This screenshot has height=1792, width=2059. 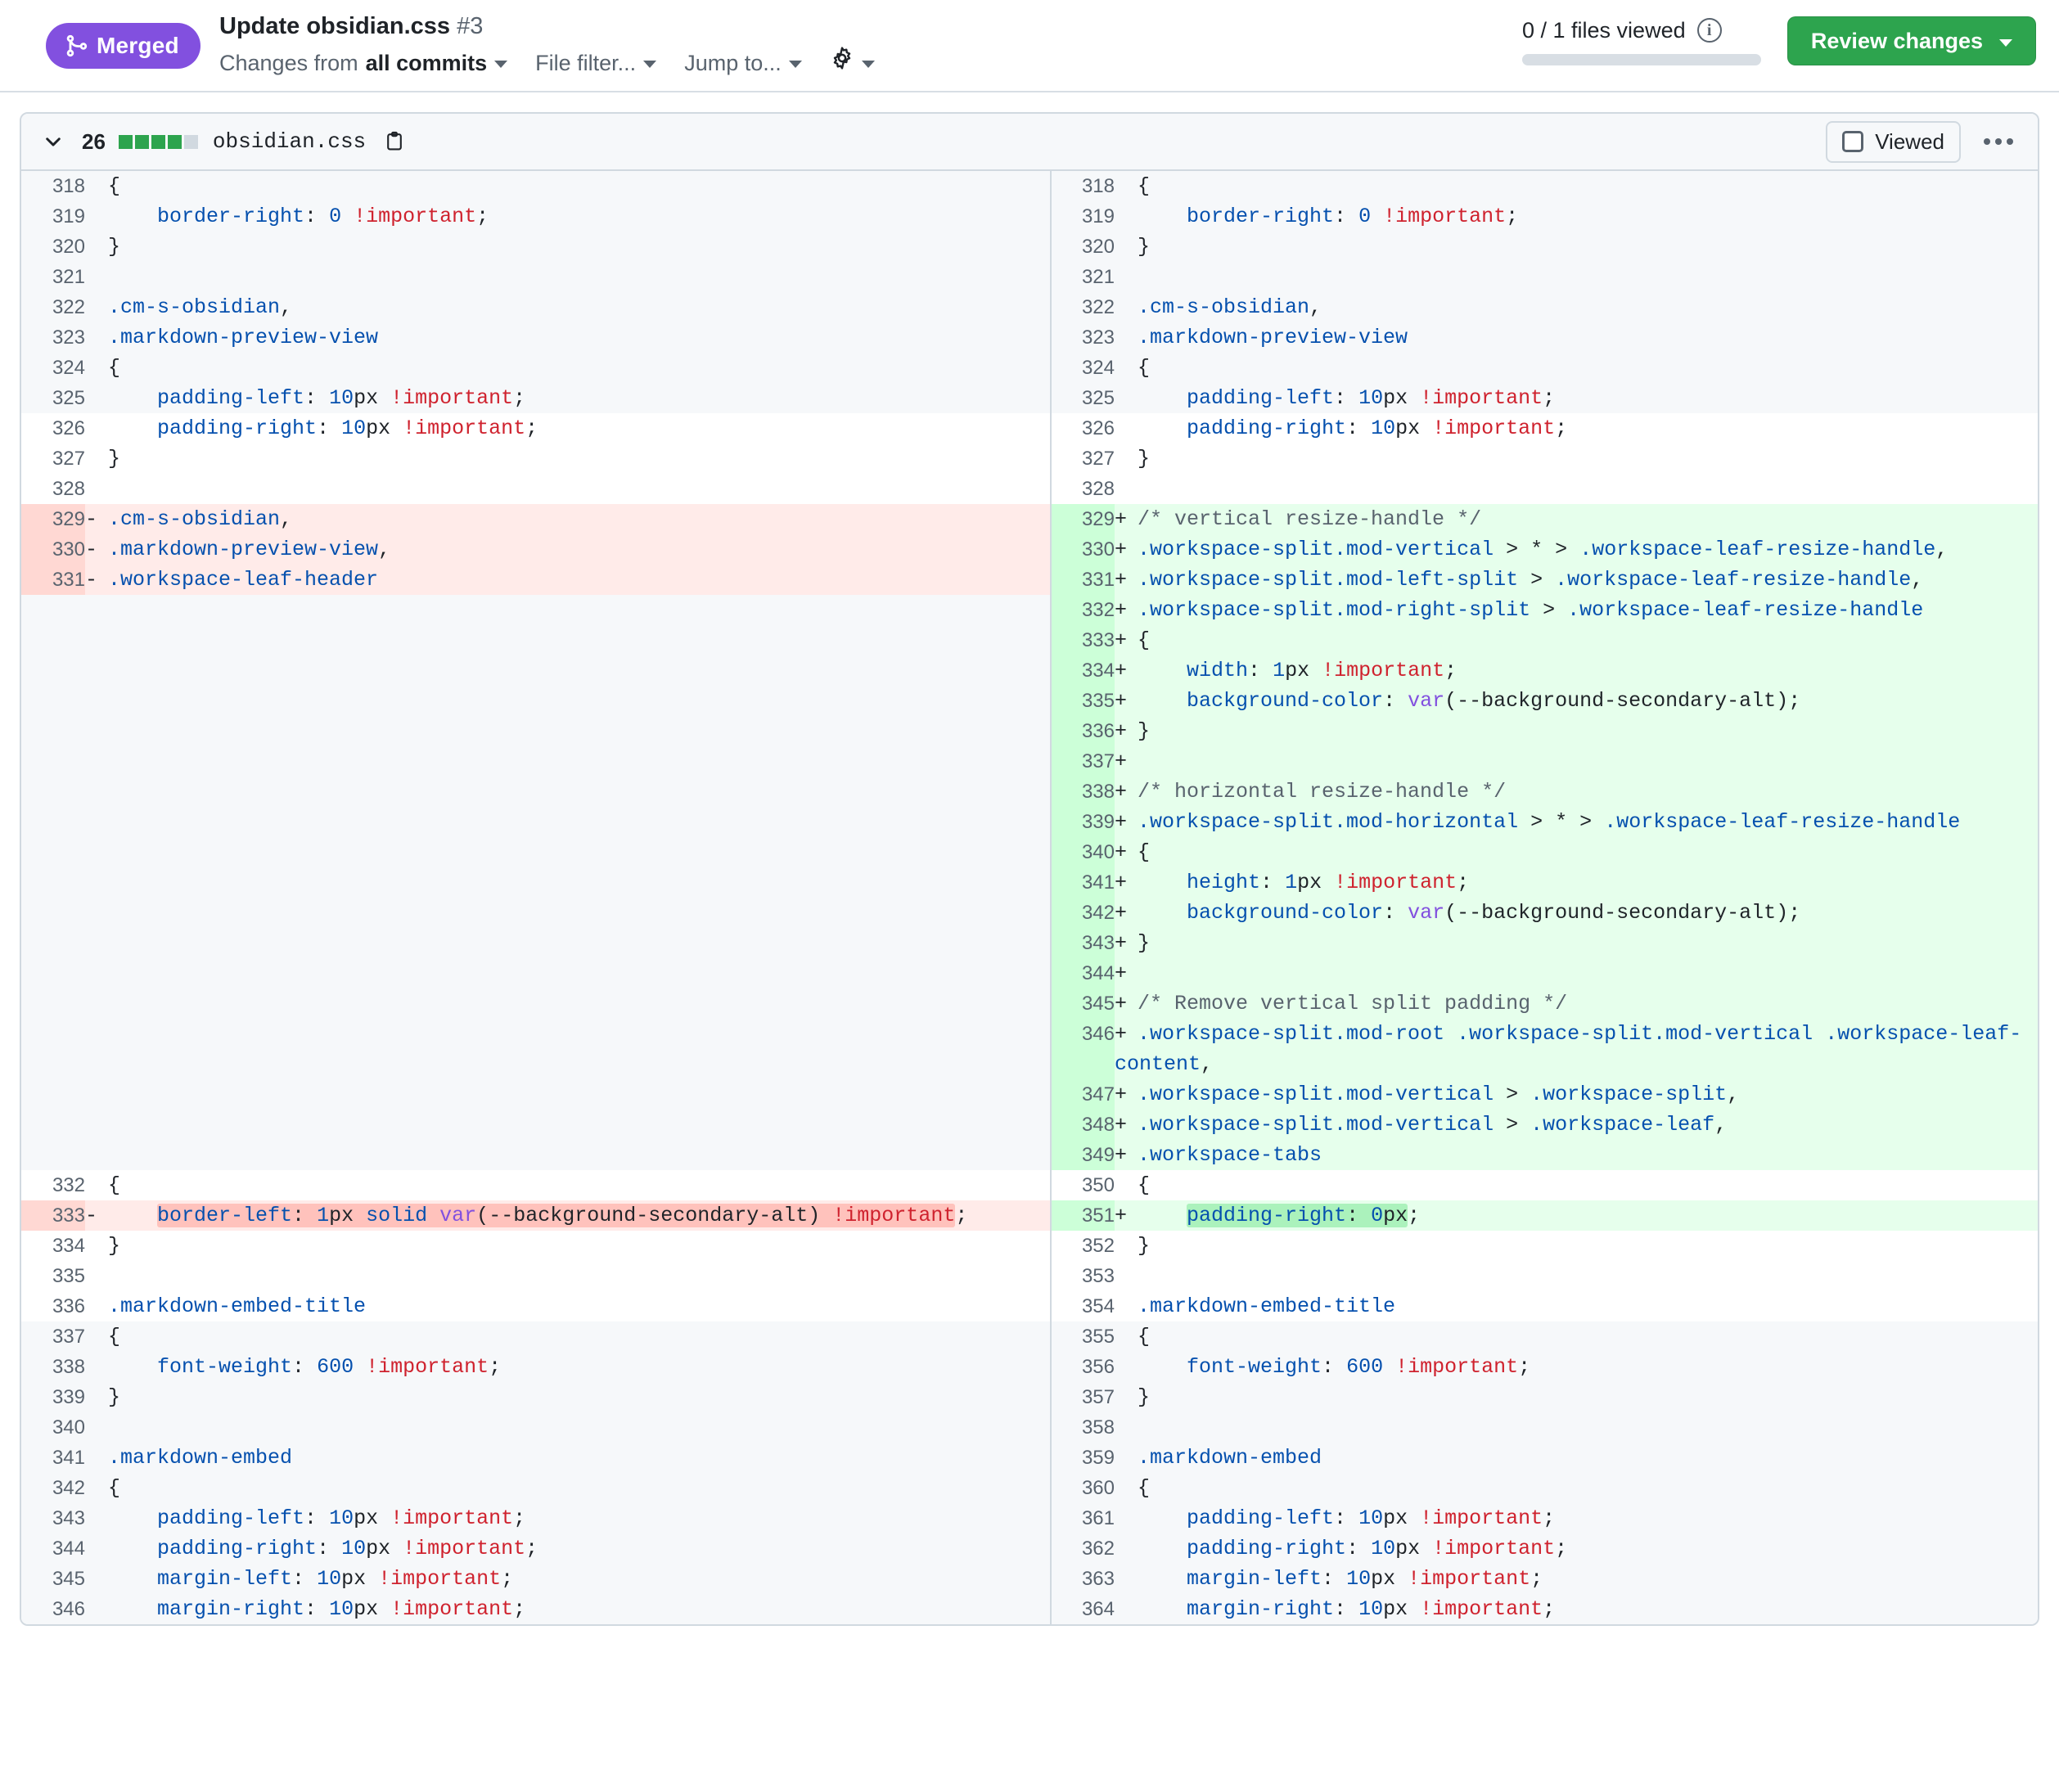 What do you see at coordinates (1083, 549) in the screenshot?
I see `diff-line-number-right: 330` at bounding box center [1083, 549].